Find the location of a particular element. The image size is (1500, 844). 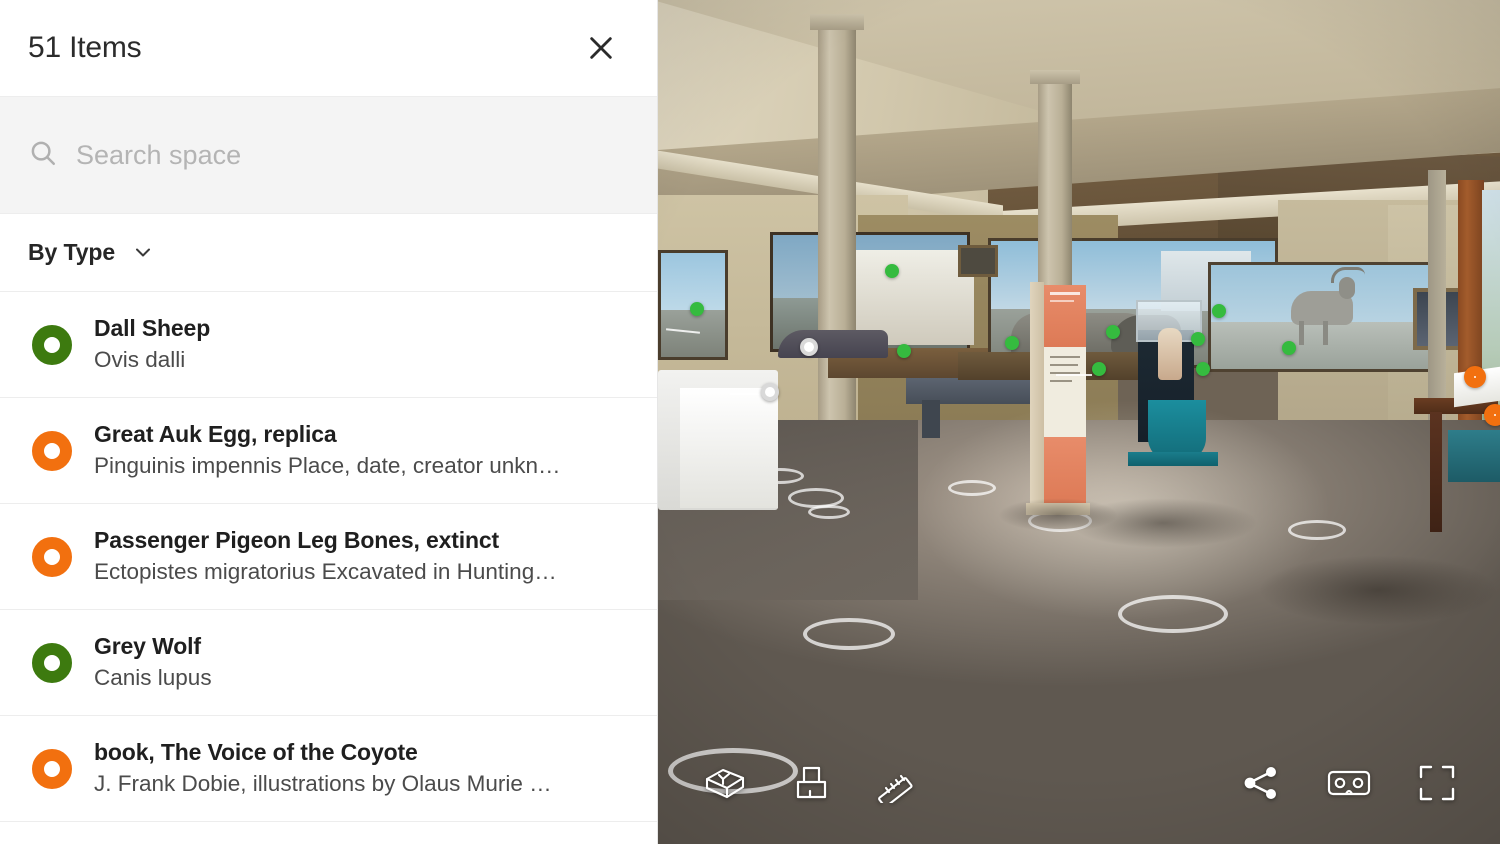

dollhouse-view-button is located at coordinates (725, 783).